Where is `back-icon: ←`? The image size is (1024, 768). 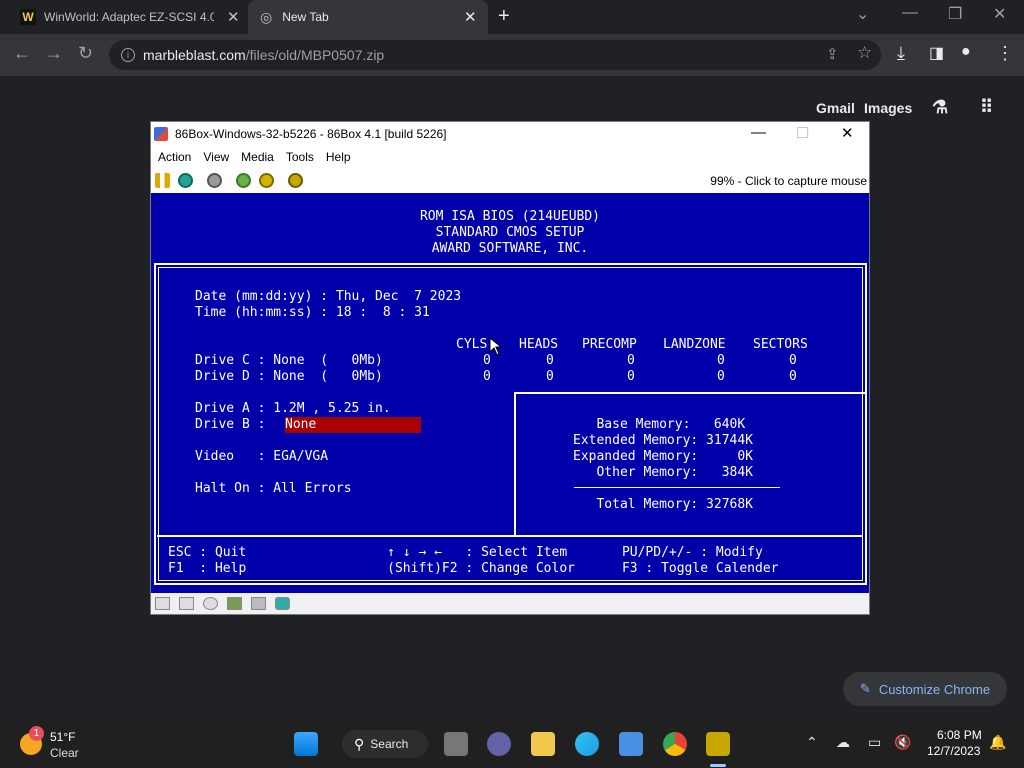 back-icon: ← is located at coordinates (22, 53).